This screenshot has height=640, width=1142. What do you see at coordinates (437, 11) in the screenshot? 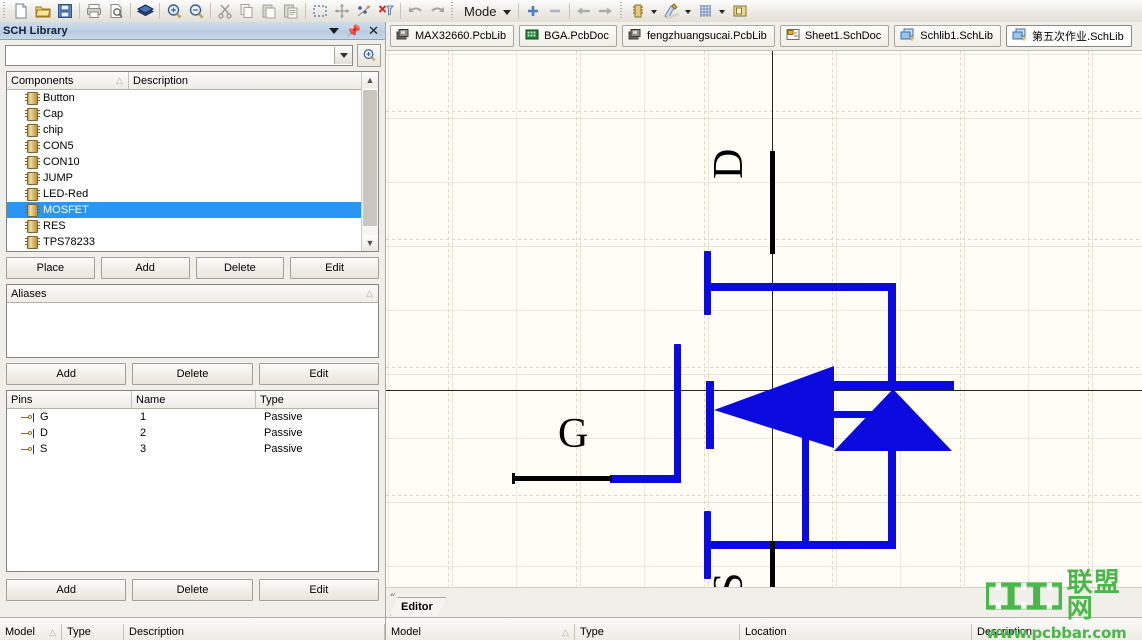
I see `redo-icon` at bounding box center [437, 11].